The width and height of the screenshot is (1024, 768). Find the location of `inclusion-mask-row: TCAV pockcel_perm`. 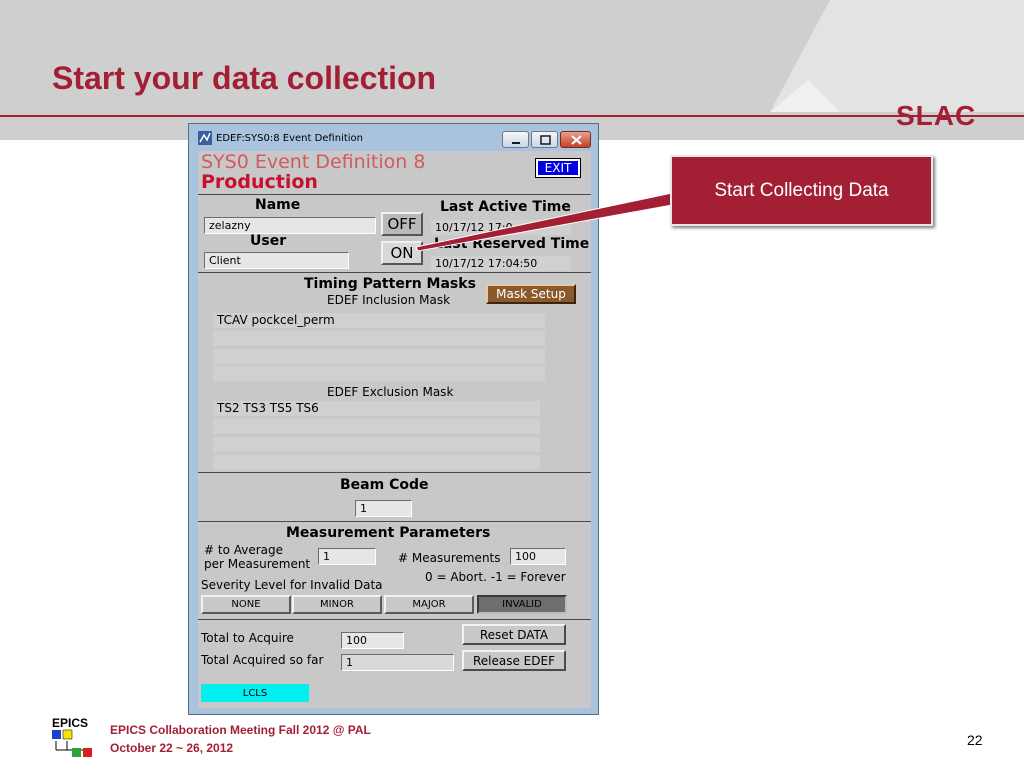

inclusion-mask-row: TCAV pockcel_perm is located at coordinates (379, 320).